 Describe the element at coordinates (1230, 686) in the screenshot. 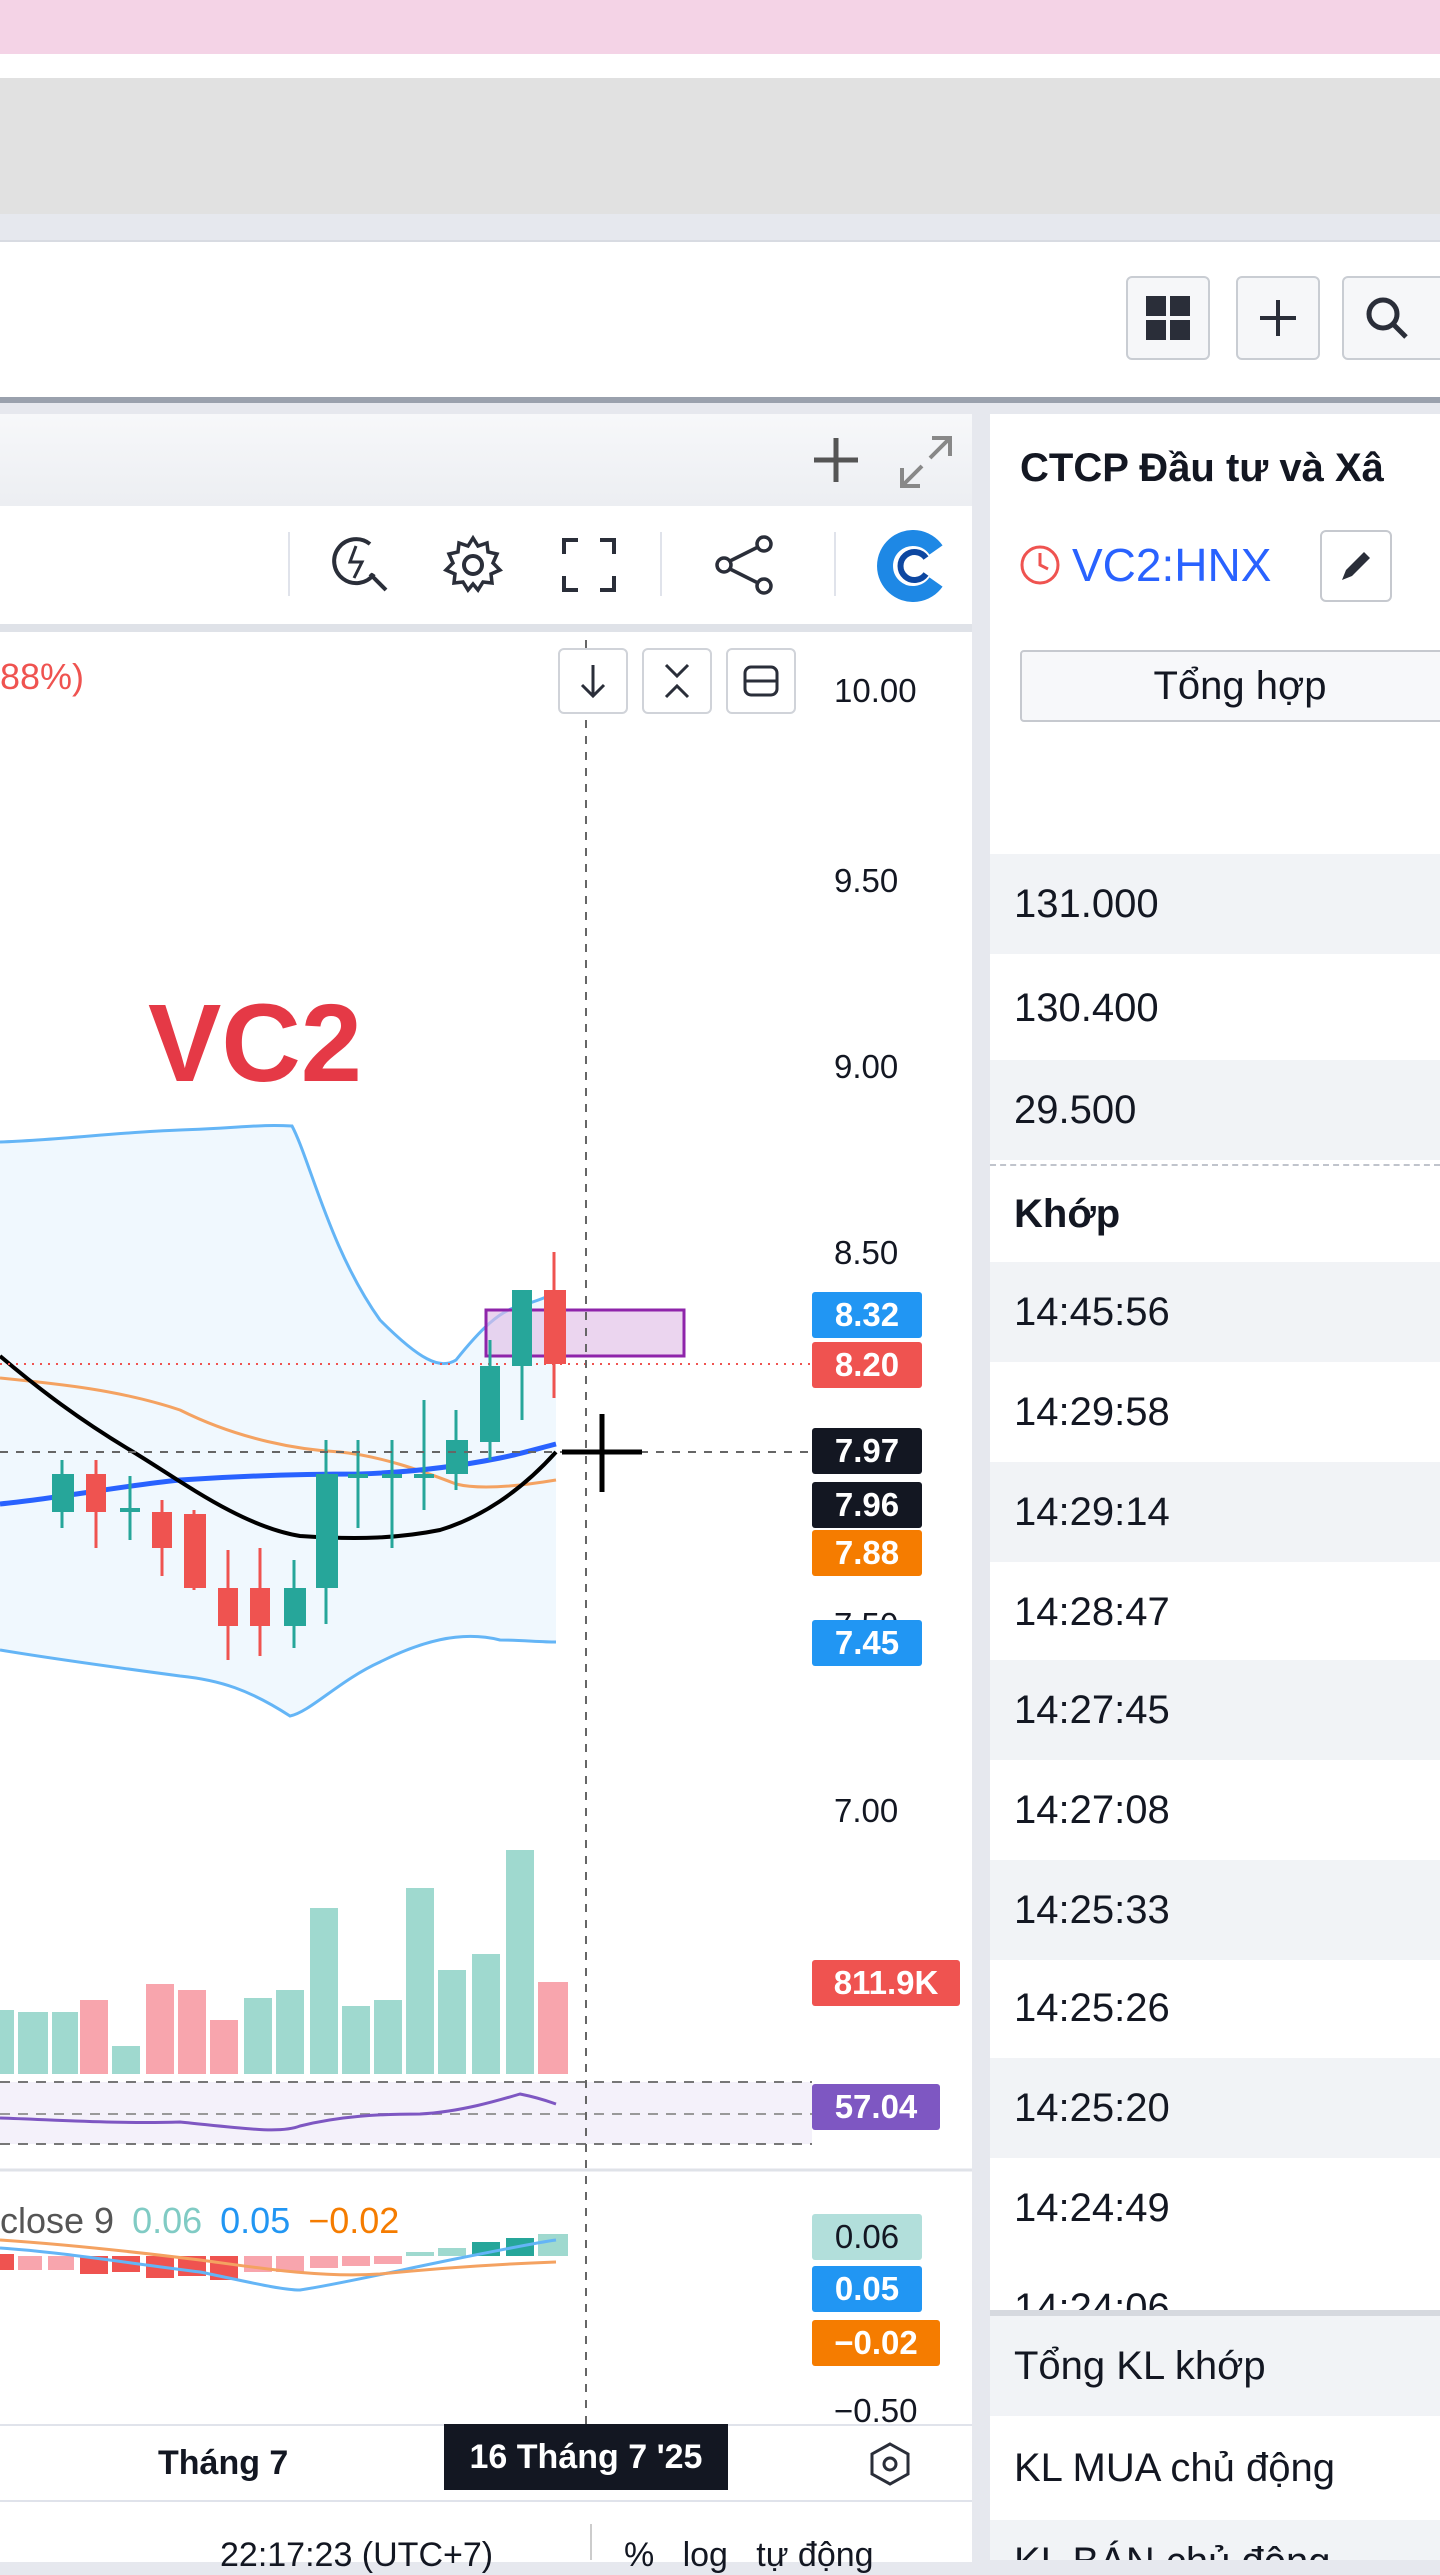

I see `tab-summary: Tổng hợp` at that location.